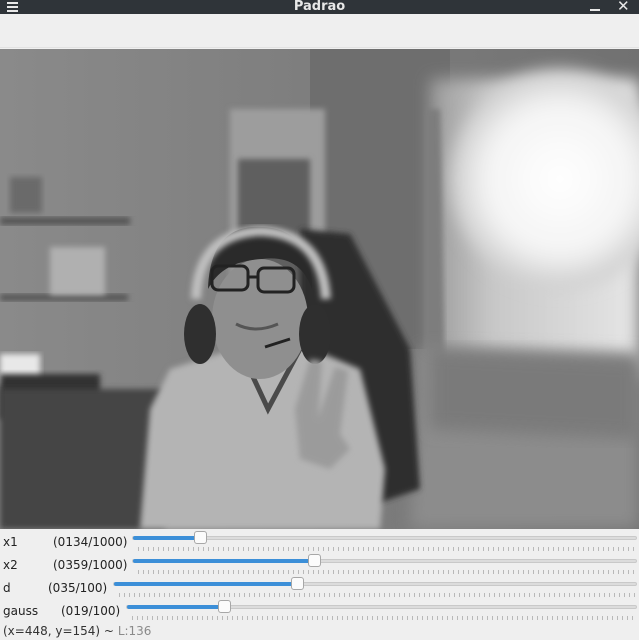 The image size is (639, 640). What do you see at coordinates (78, 588) in the screenshot?
I see `trackbar-value: (035/100)` at bounding box center [78, 588].